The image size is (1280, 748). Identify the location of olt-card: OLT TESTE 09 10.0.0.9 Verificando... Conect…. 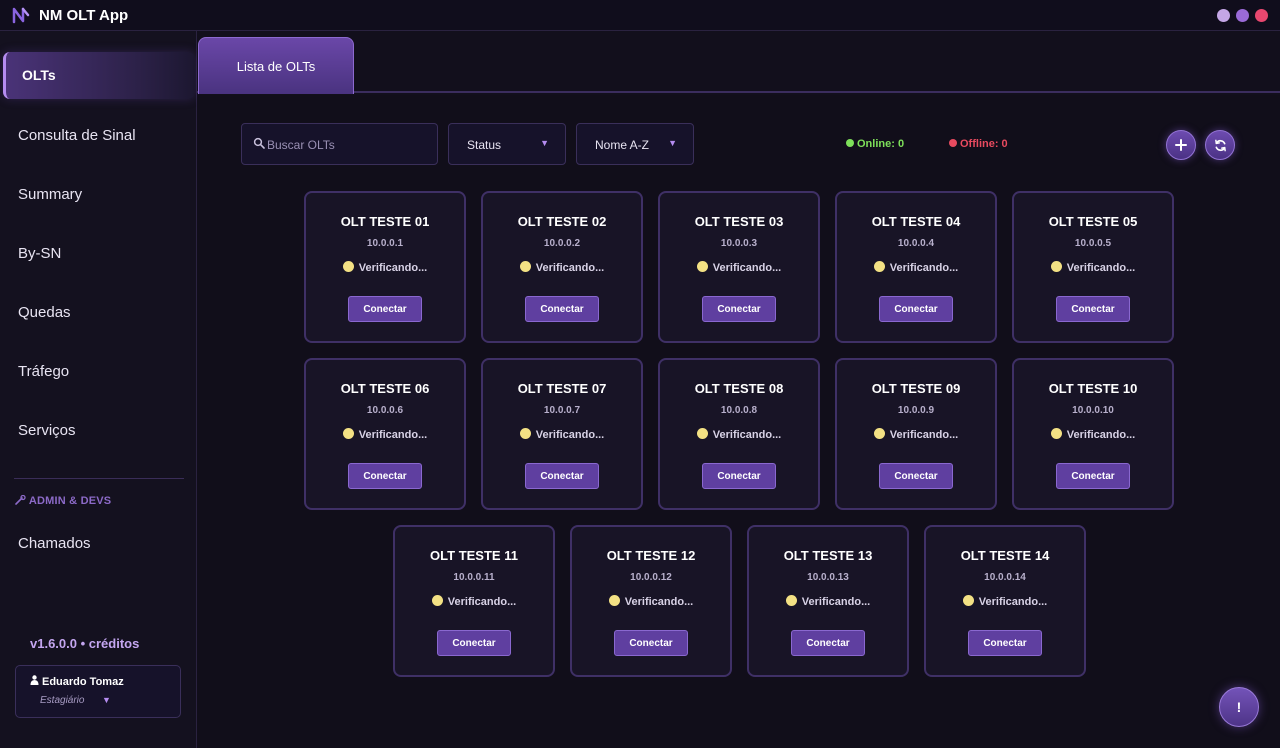
(916, 434).